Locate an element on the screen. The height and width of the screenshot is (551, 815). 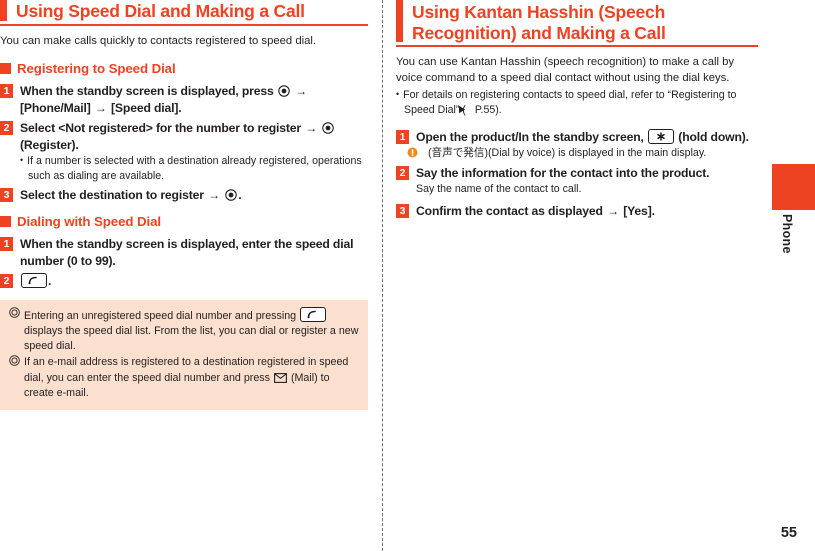
right-triangle-icon is located at coordinates (466, 109).